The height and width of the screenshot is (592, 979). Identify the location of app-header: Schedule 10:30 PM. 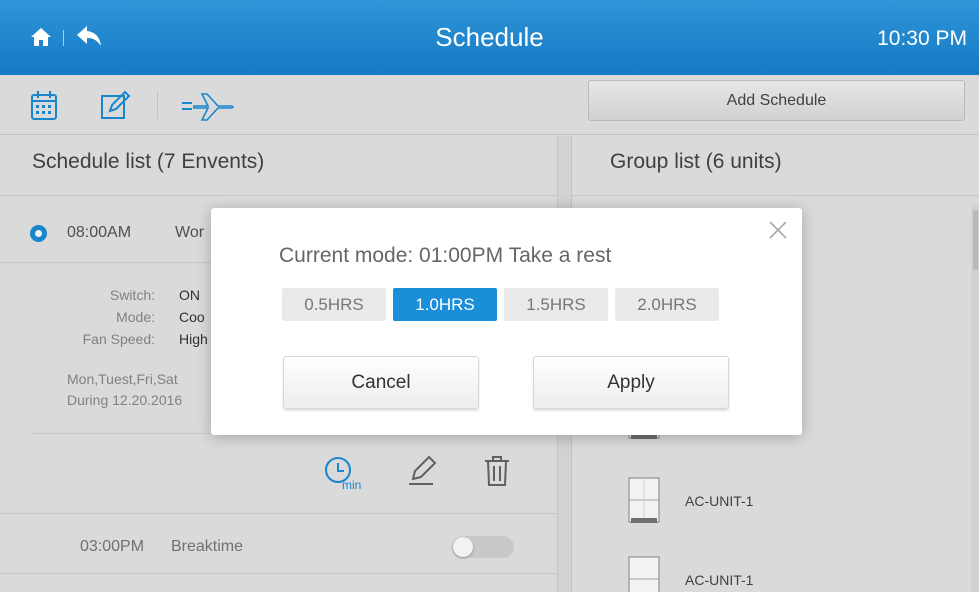
(489, 37).